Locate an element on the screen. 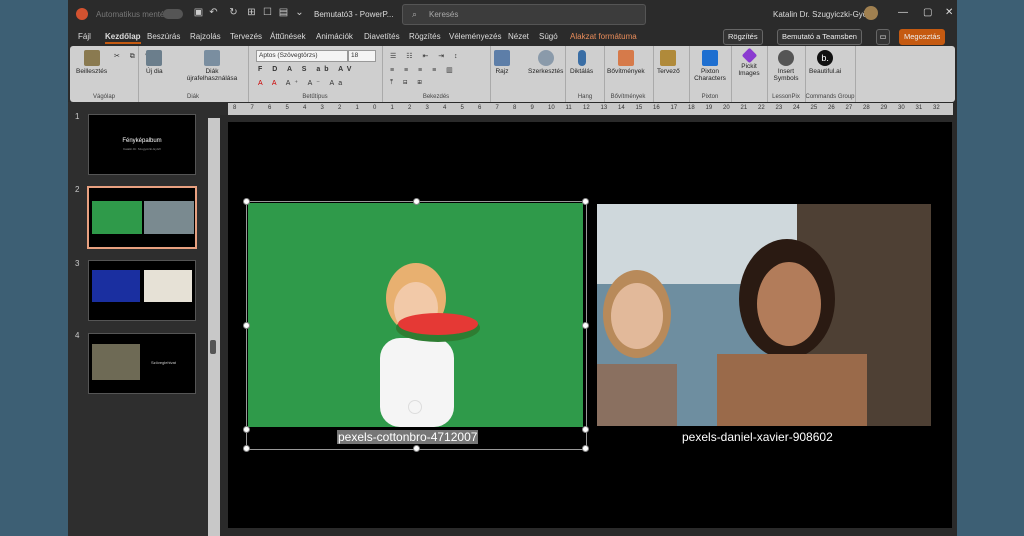 The width and height of the screenshot is (1024, 536). pickit-group: Pickit Images is located at coordinates (749, 74).